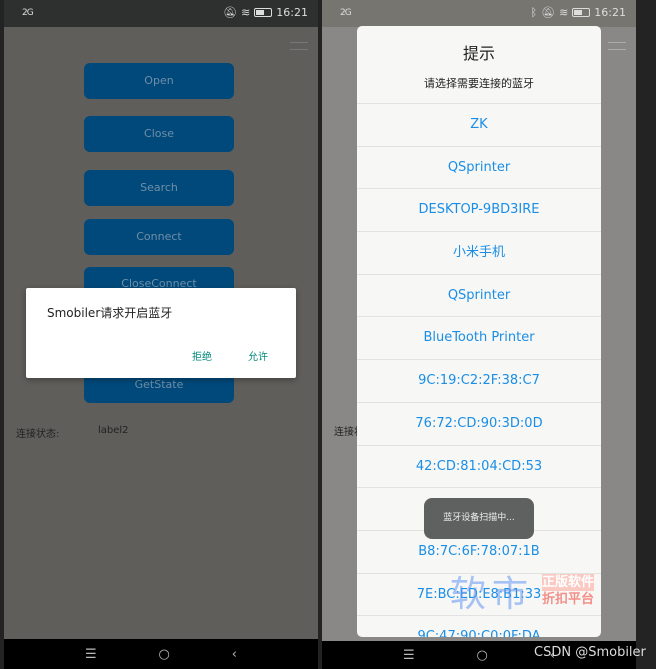 The image size is (656, 669). Describe the element at coordinates (568, 599) in the screenshot. I see `watermark-line2: 折扣平台` at that location.